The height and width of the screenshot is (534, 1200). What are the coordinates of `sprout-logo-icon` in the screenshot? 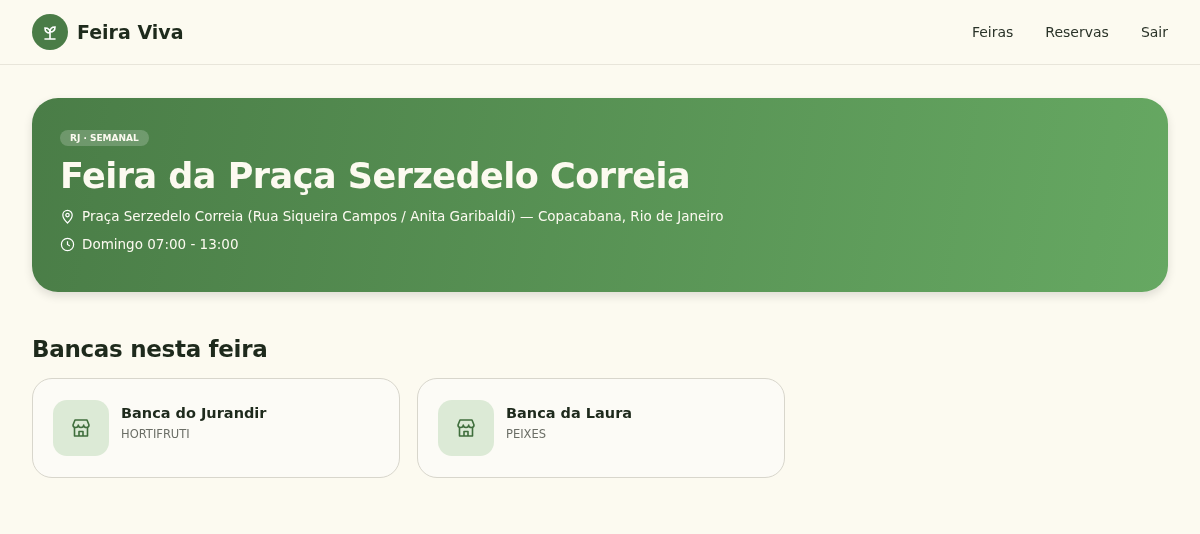 It's located at (50, 32).